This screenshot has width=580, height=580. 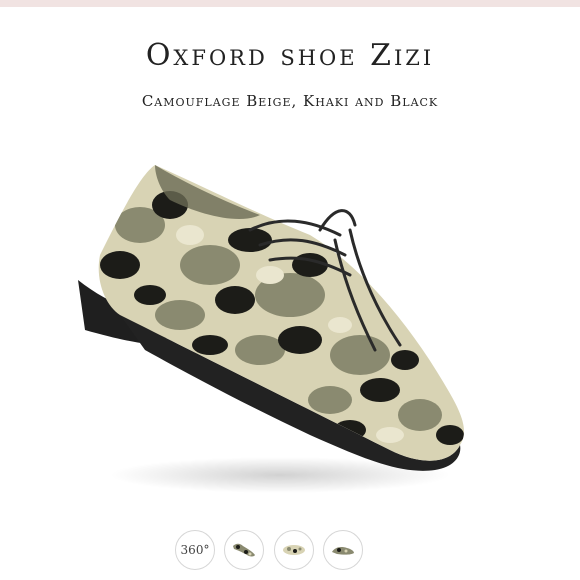 I want to click on shoe-side-thumbnail-icon, so click(x=244, y=550).